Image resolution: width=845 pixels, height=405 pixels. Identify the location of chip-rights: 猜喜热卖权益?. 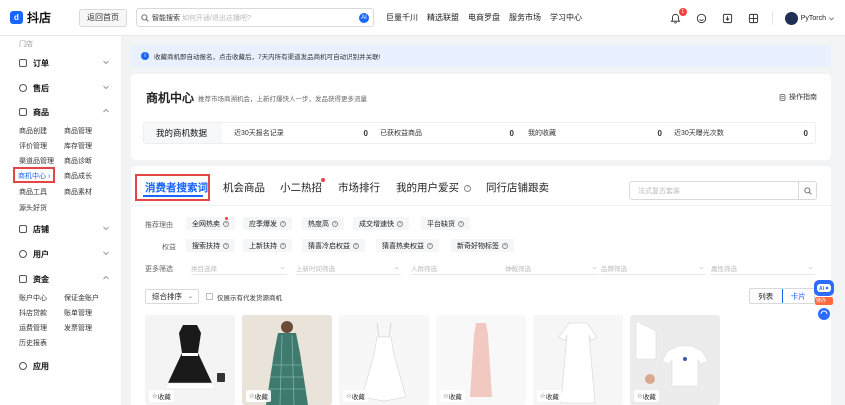
(407, 245).